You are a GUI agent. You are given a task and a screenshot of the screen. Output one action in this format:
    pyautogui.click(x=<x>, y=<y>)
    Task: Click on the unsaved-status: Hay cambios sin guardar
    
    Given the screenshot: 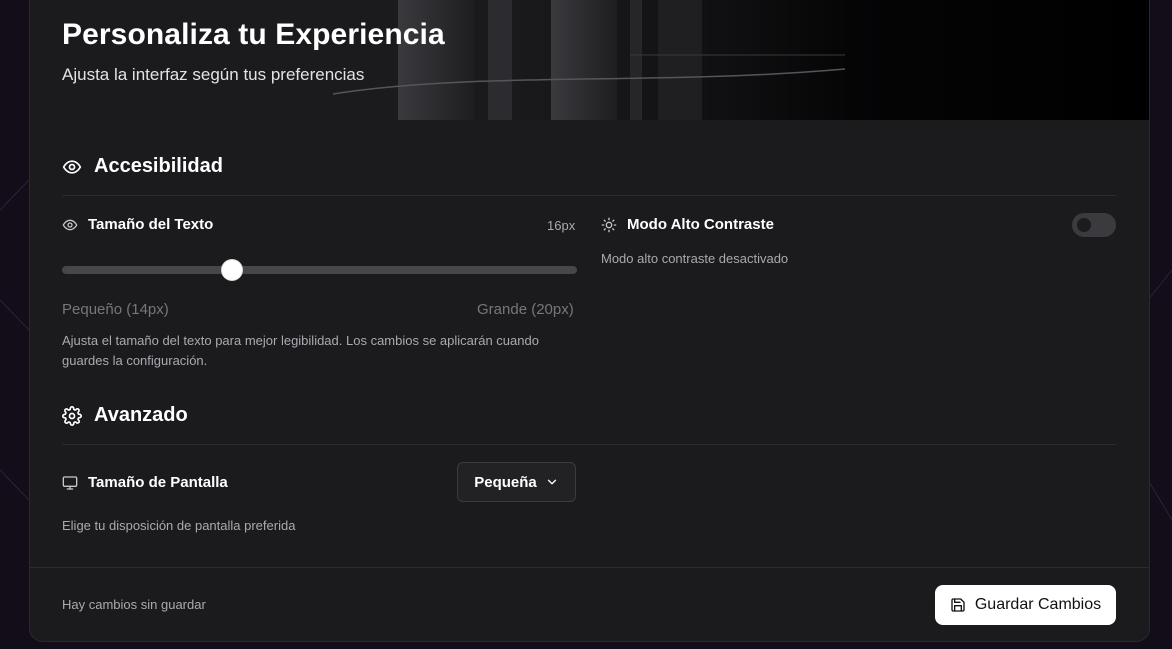 What is the action you would take?
    pyautogui.click(x=134, y=604)
    